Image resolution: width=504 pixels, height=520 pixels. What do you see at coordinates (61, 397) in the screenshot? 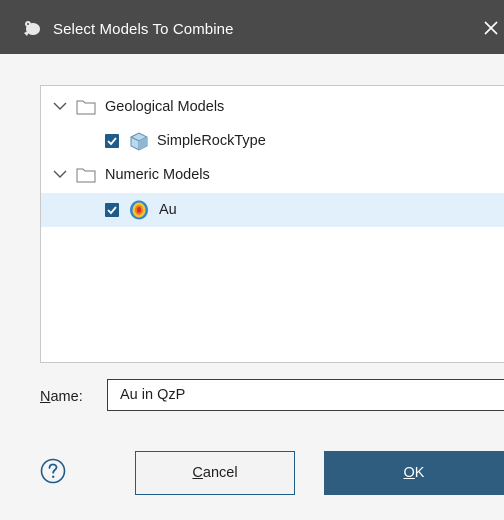
I see `name-label: Name:` at bounding box center [61, 397].